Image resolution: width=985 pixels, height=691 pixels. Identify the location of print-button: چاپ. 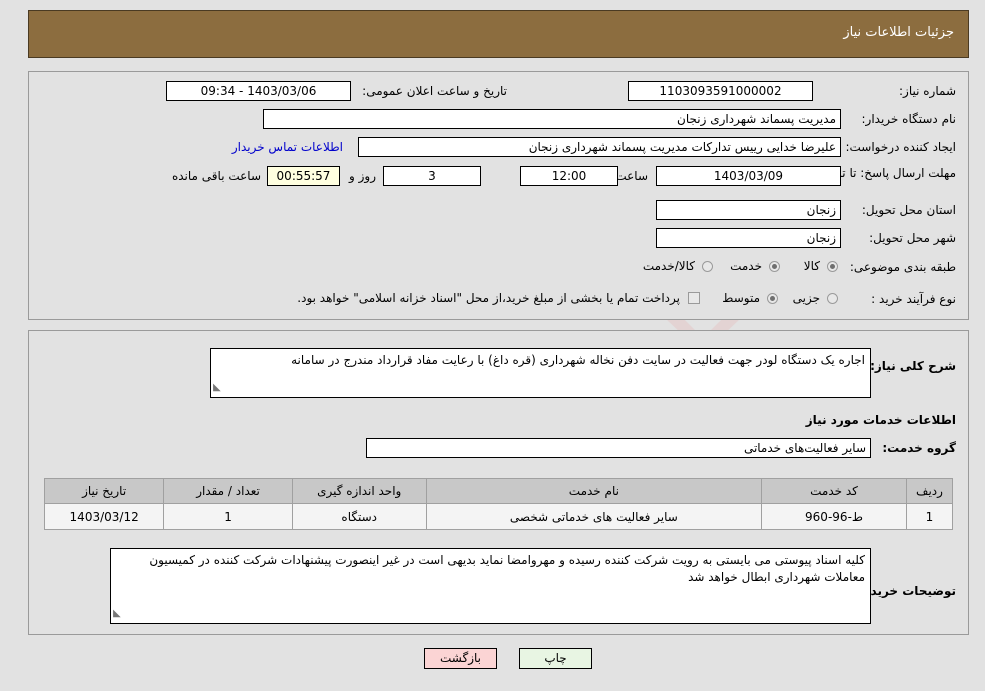
(555, 658).